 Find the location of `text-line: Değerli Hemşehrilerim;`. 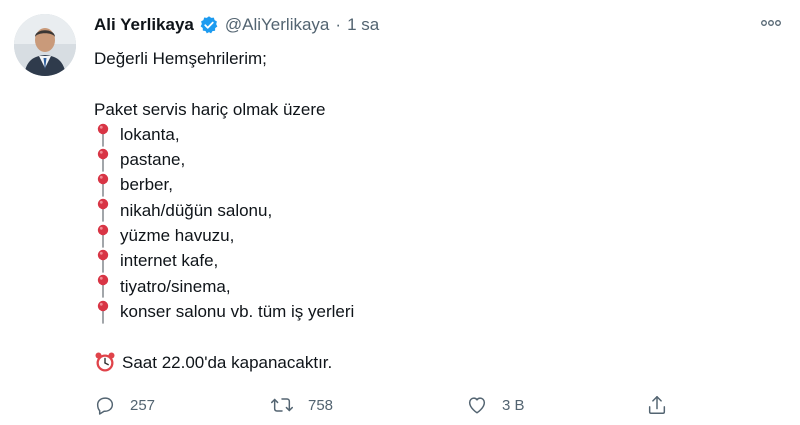

text-line: Değerli Hemşehrilerim; is located at coordinates (180, 58).